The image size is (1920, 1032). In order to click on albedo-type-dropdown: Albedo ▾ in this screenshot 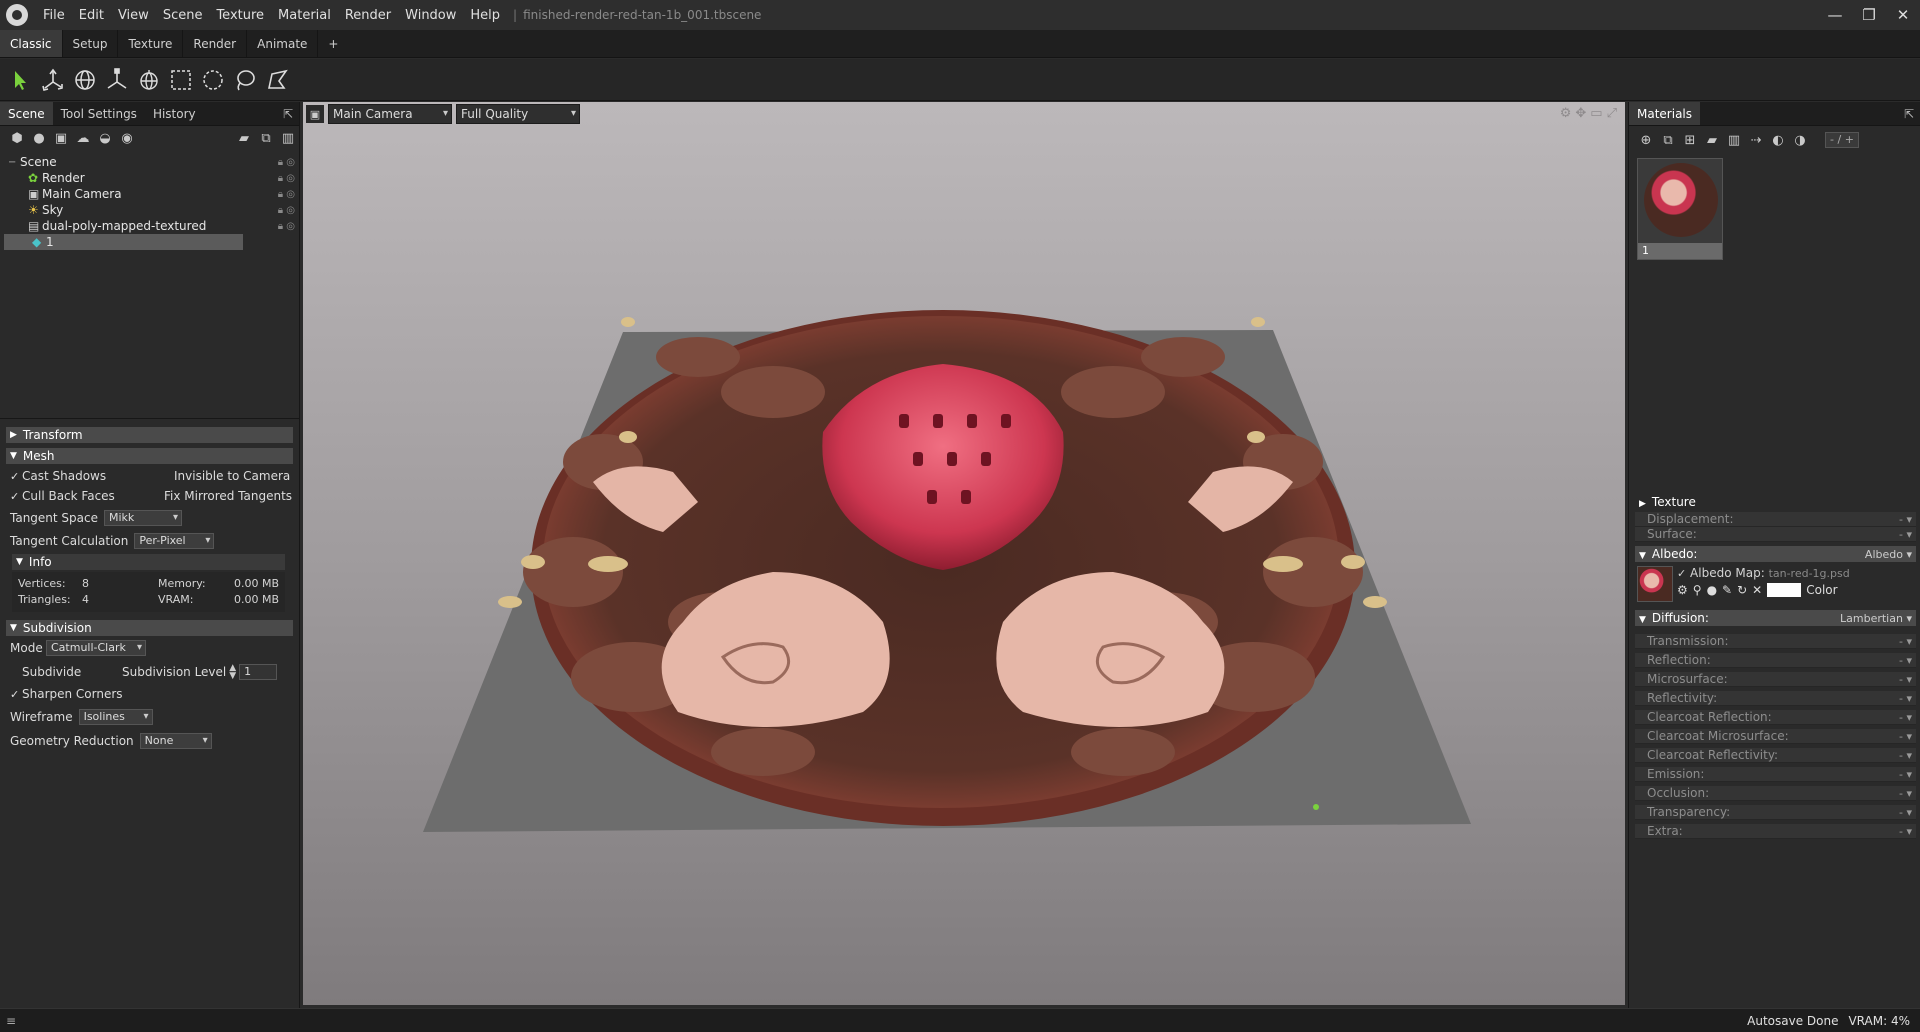, I will do `click(1888, 554)`.